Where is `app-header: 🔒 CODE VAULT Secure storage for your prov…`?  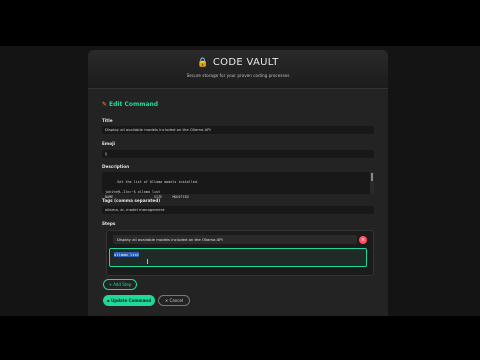 app-header: 🔒 CODE VAULT Secure storage for your prov… is located at coordinates (238, 69).